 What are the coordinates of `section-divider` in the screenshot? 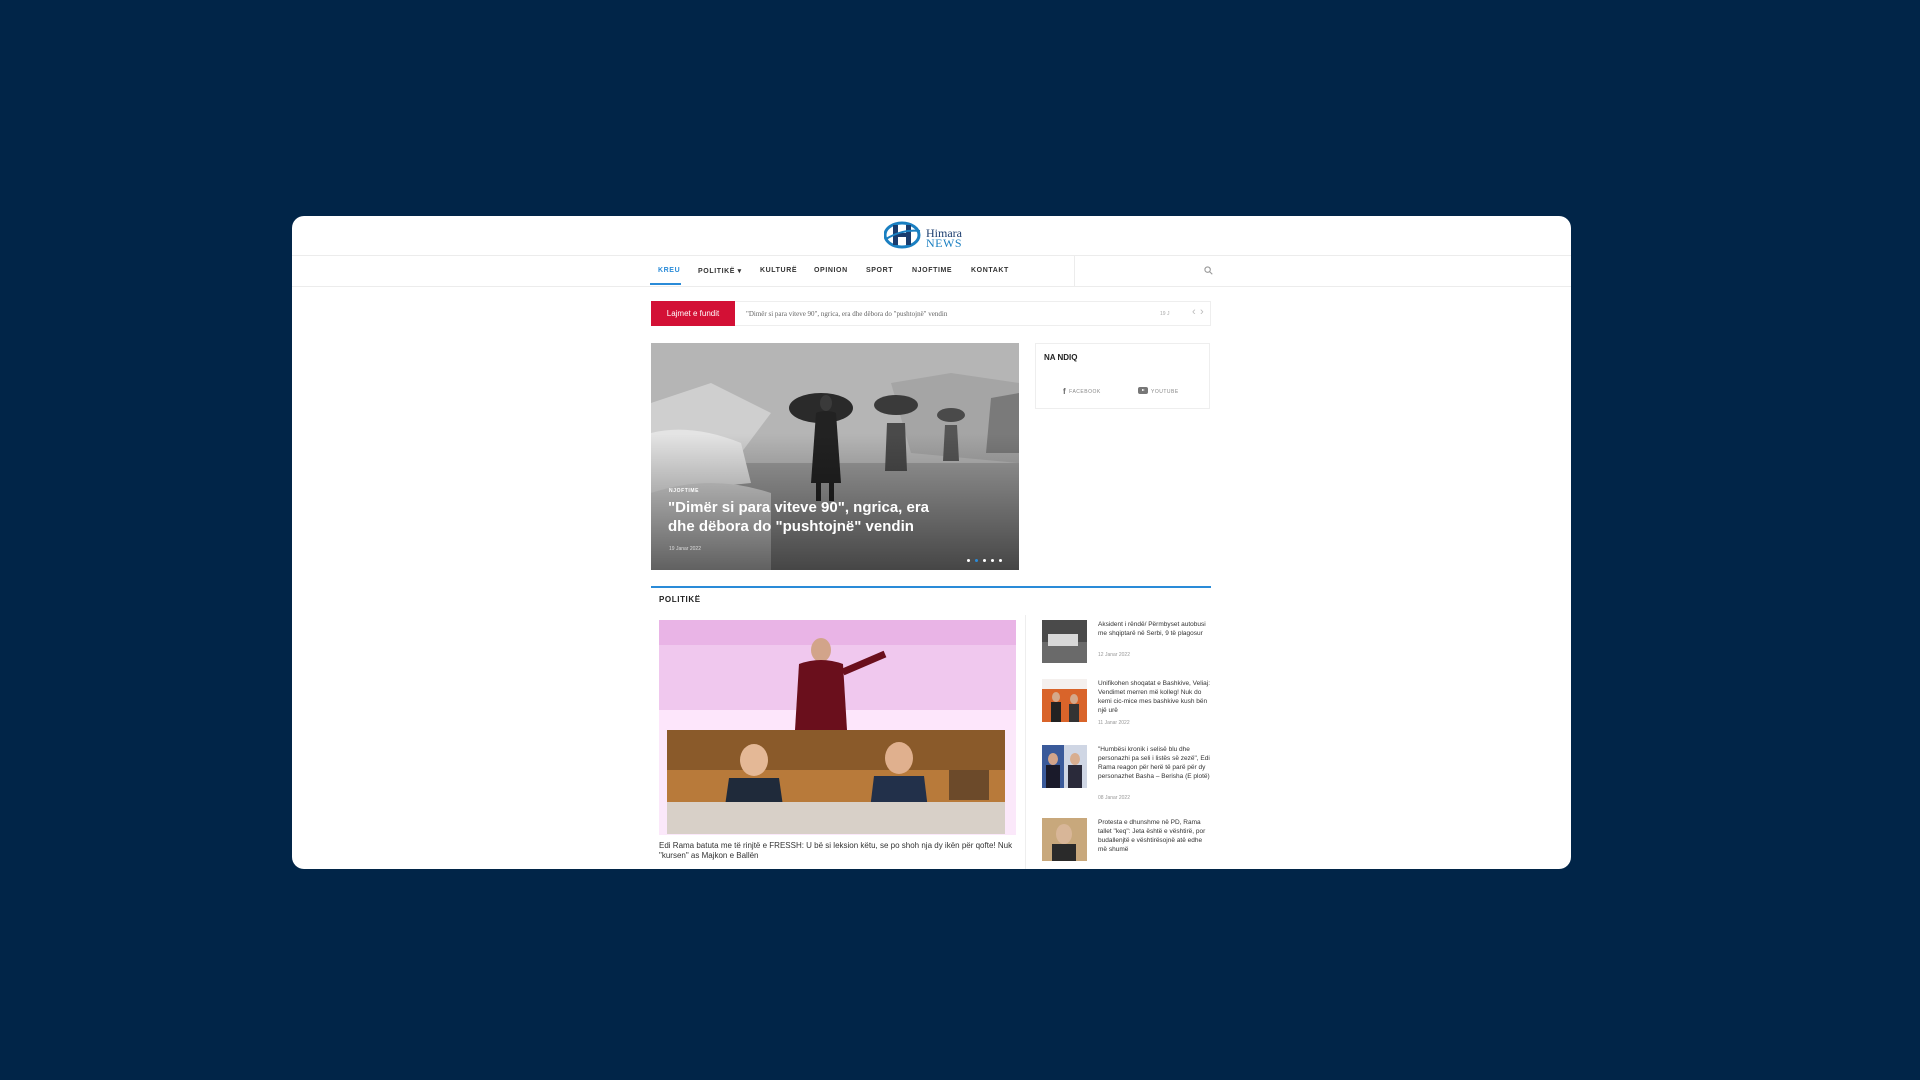 It's located at (931, 587).